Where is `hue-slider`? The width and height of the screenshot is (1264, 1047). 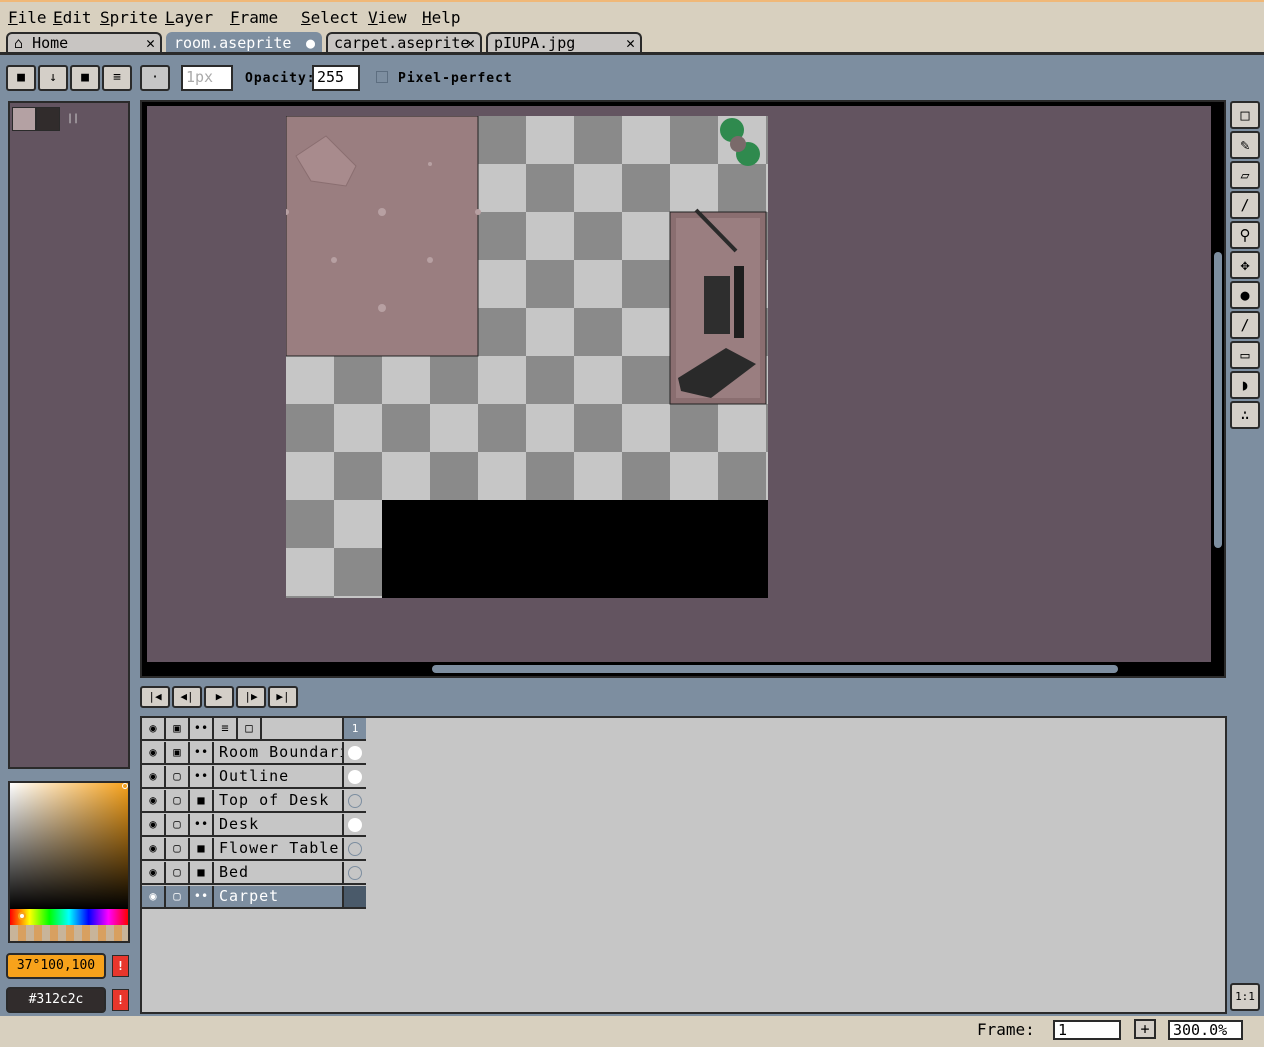 hue-slider is located at coordinates (69, 917).